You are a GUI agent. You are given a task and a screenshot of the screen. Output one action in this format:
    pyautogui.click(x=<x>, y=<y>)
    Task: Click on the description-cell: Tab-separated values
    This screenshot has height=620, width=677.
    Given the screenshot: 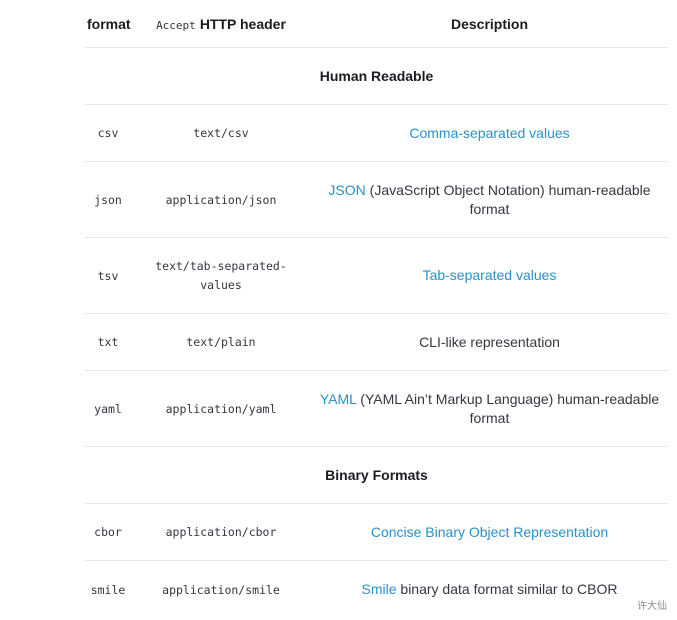 What is the action you would take?
    pyautogui.click(x=489, y=275)
    